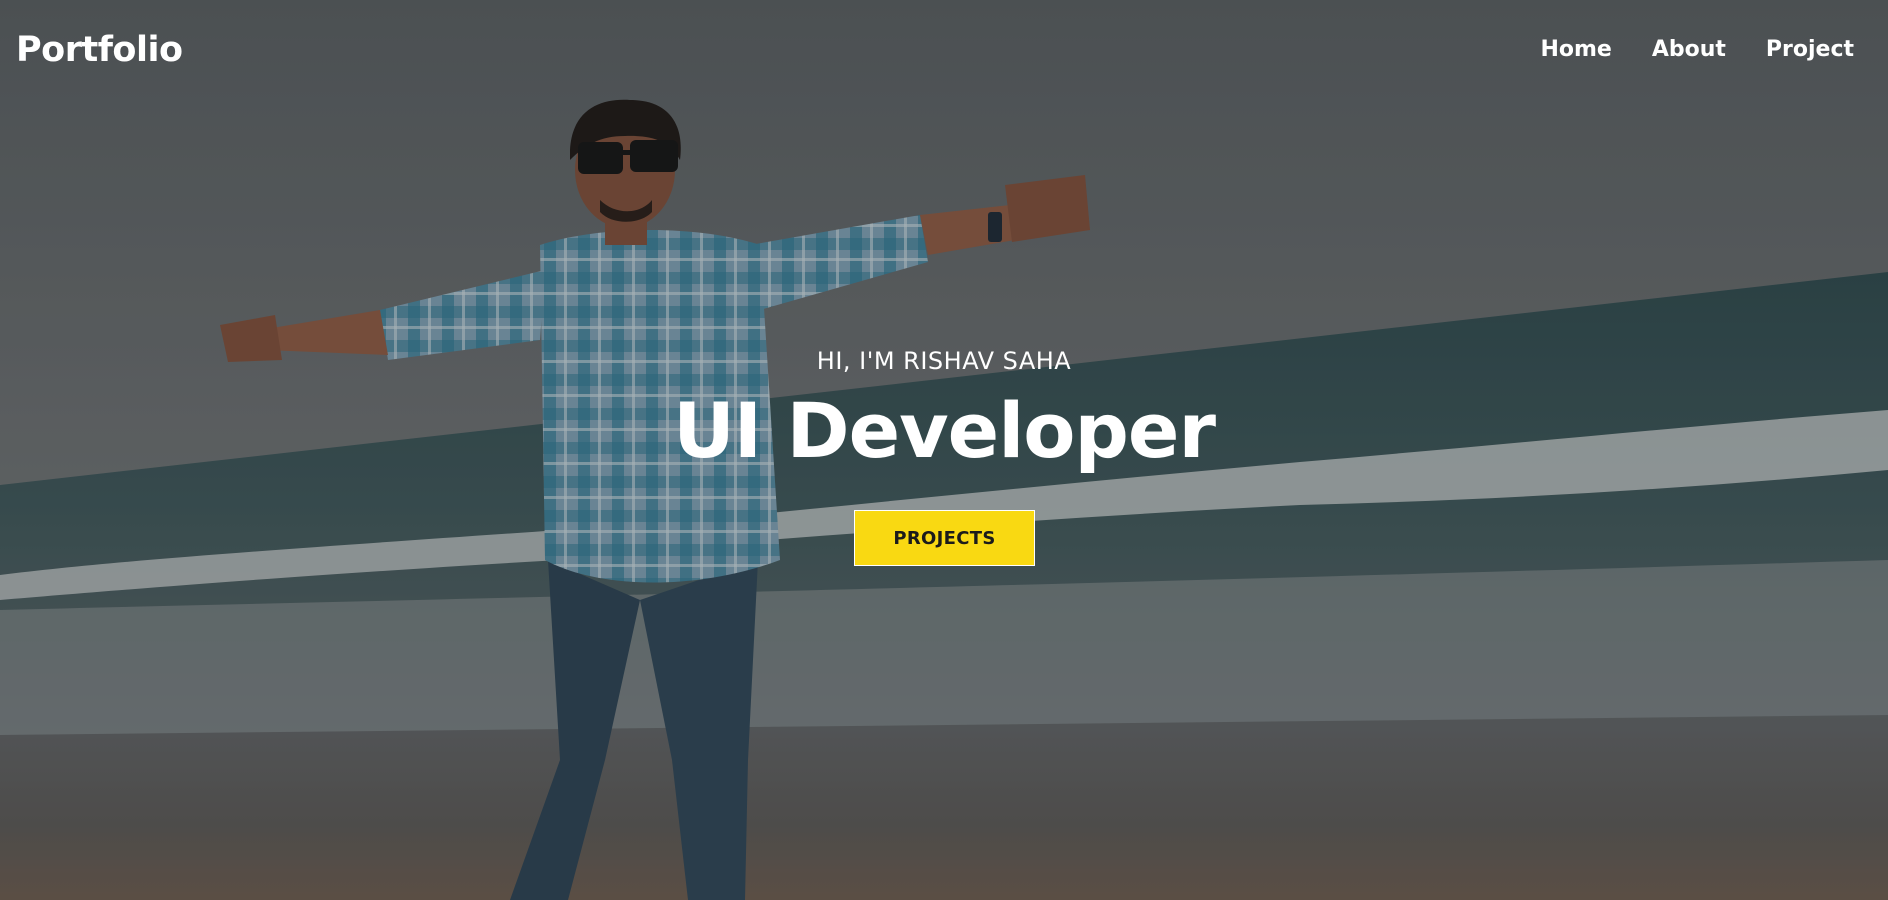  Describe the element at coordinates (944, 538) in the screenshot. I see `projects-button: PROJECTS` at that location.